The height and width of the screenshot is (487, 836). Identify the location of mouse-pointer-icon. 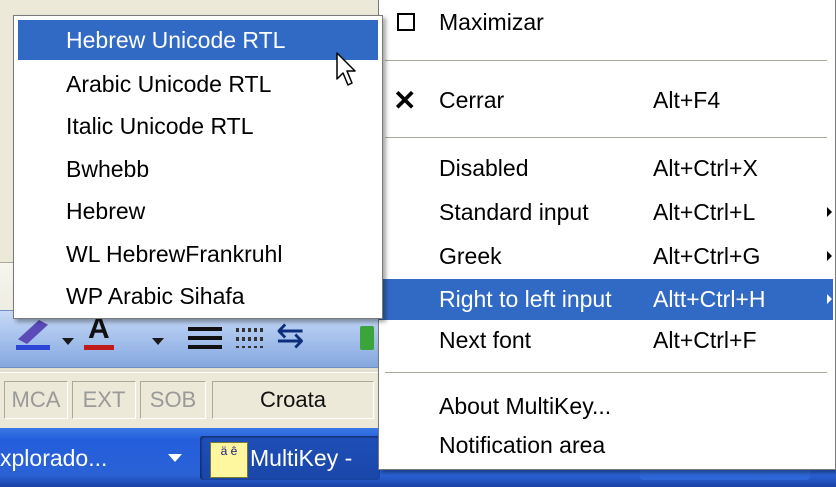
(346, 69).